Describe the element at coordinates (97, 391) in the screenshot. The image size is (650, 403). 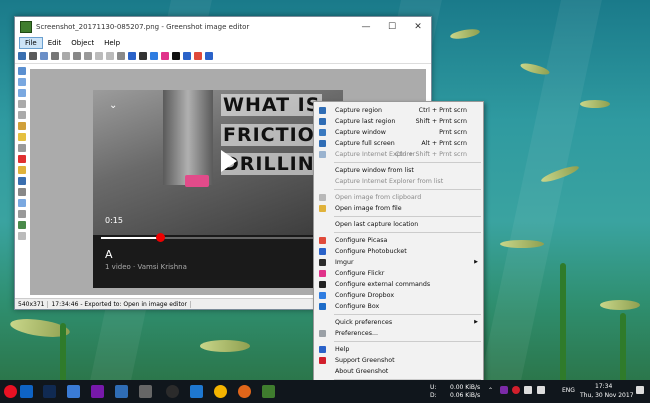
I see `onenote-icon` at that location.